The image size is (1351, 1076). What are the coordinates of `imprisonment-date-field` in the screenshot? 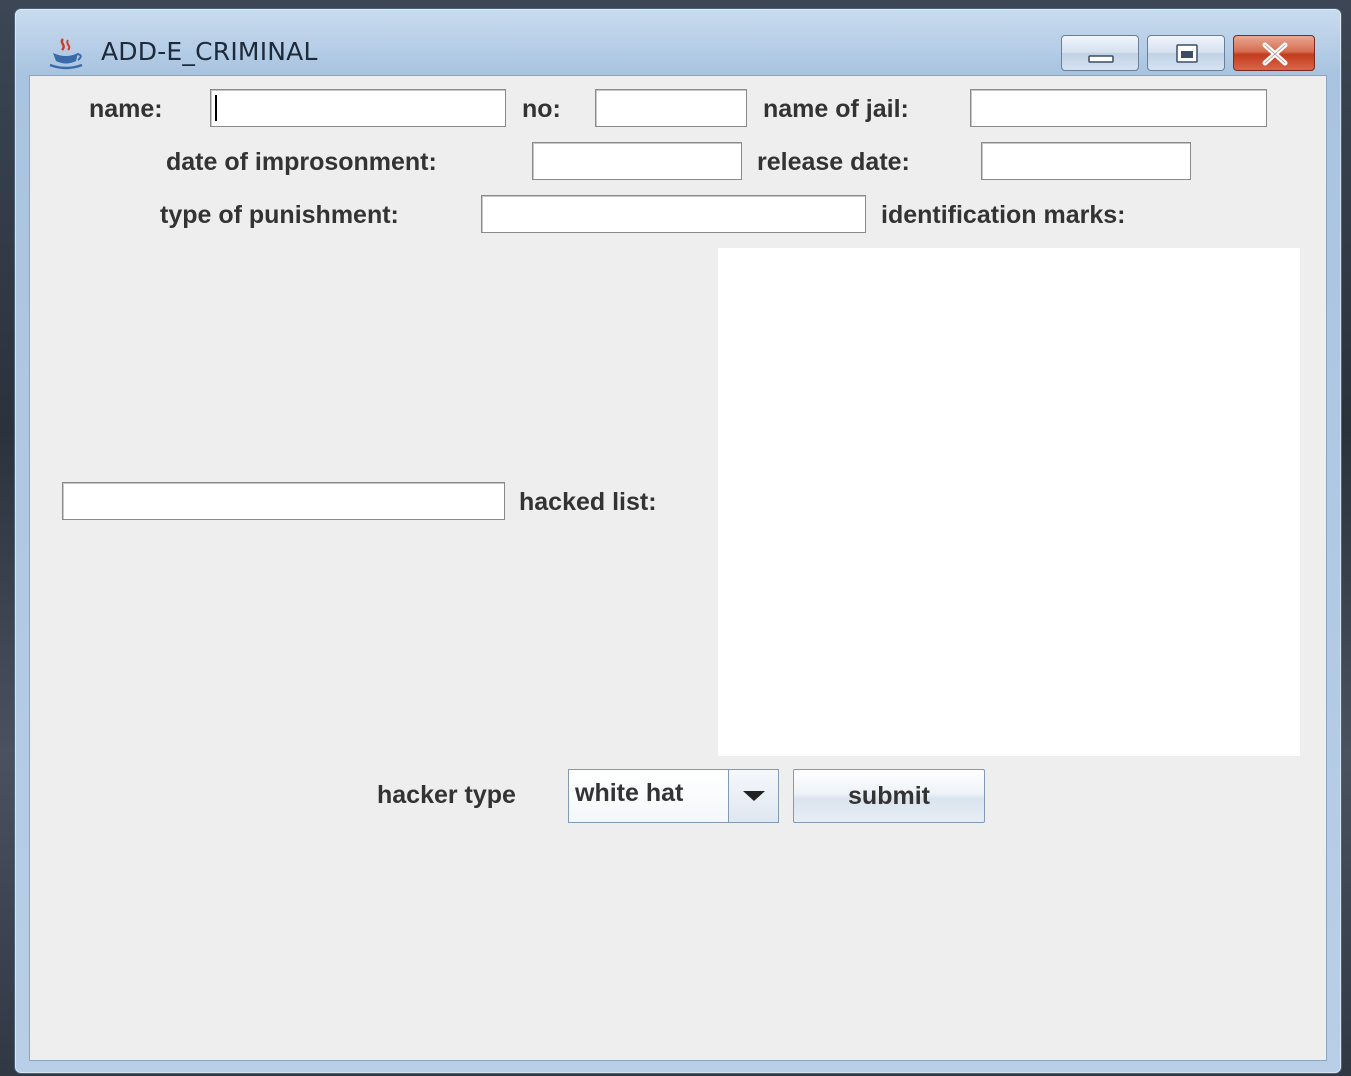 It's located at (637, 161).